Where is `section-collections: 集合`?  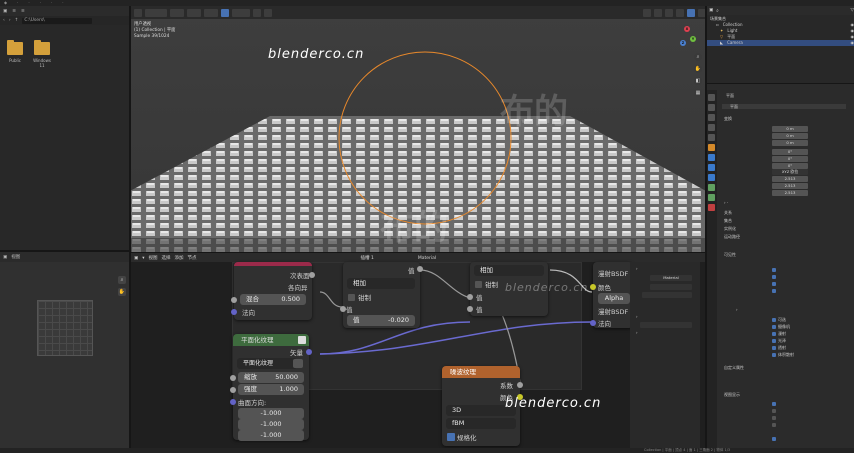
section-collections: 集合 is located at coordinates (728, 220).